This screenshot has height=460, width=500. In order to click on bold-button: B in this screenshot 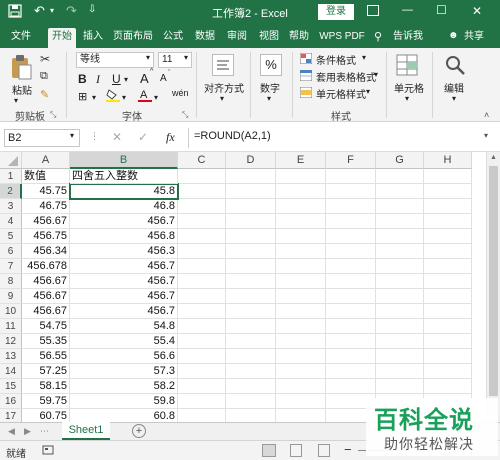, I will do `click(82, 79)`.